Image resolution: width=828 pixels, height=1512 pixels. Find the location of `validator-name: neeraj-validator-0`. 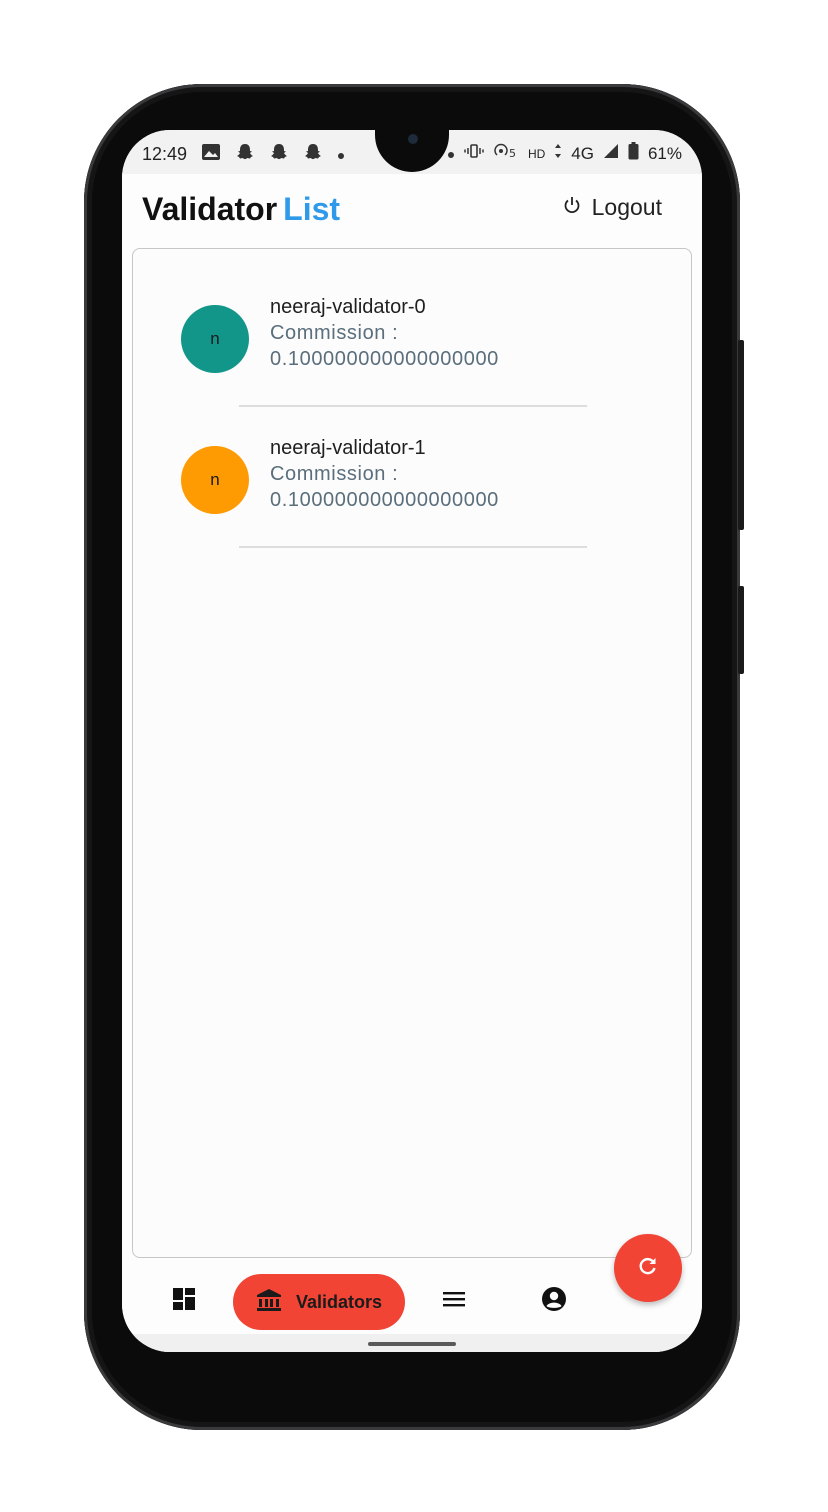

validator-name: neeraj-validator-0 is located at coordinates (348, 307).